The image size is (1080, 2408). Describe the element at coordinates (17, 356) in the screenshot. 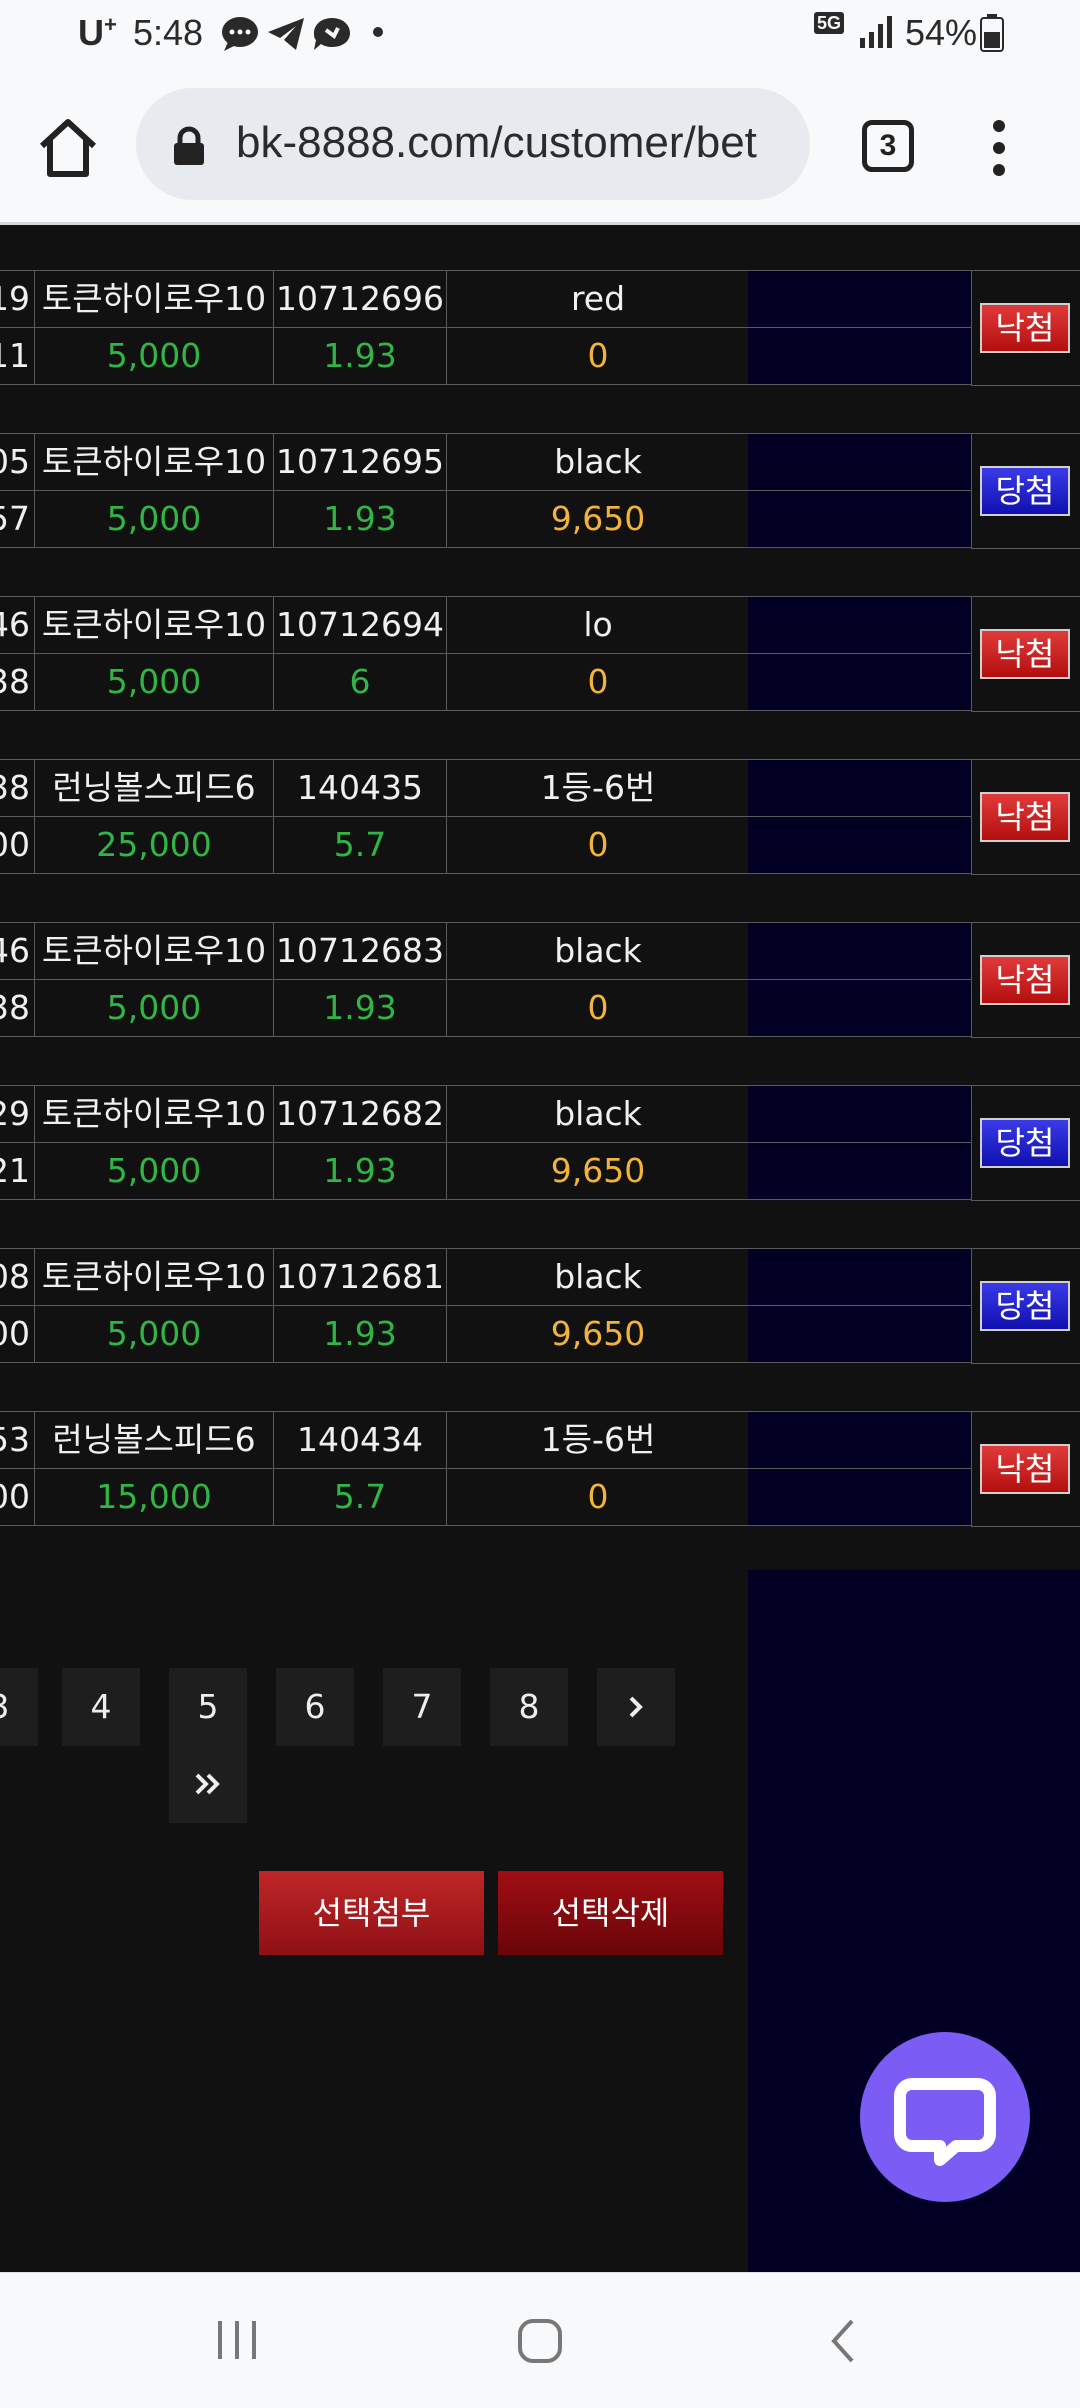

I see `bet-id-bottom: 11` at that location.